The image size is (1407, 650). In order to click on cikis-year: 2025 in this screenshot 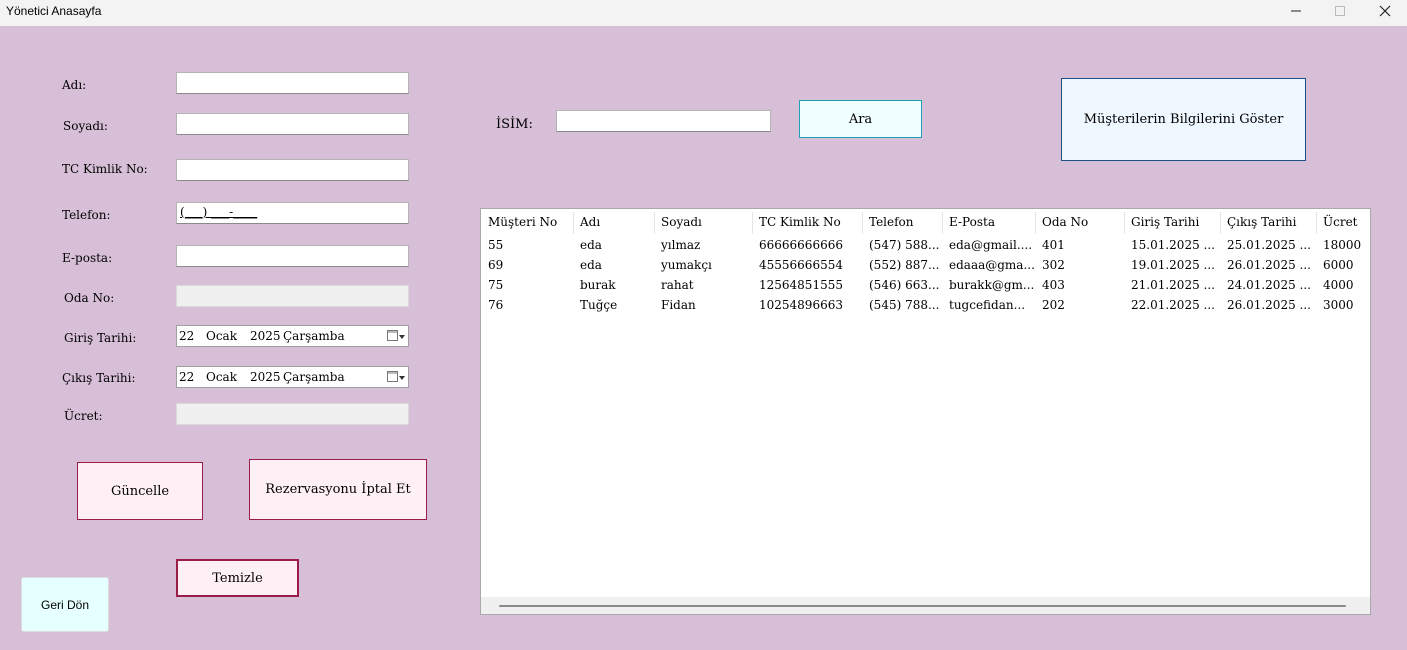, I will do `click(265, 377)`.